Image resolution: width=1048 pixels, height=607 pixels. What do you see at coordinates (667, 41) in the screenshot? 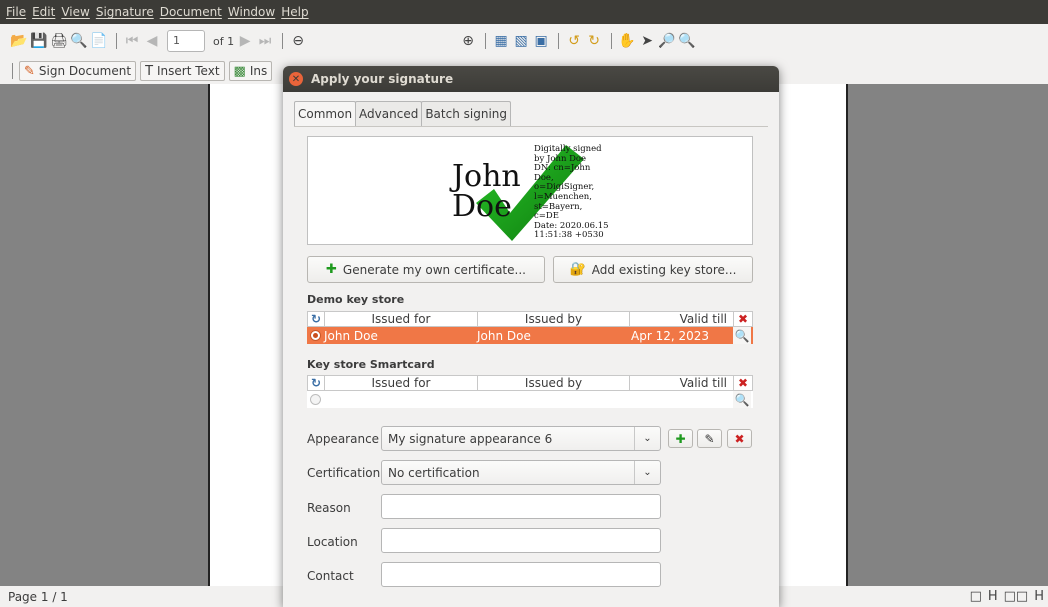
I see `zoom-in-tool-icon: 🔎` at bounding box center [667, 41].